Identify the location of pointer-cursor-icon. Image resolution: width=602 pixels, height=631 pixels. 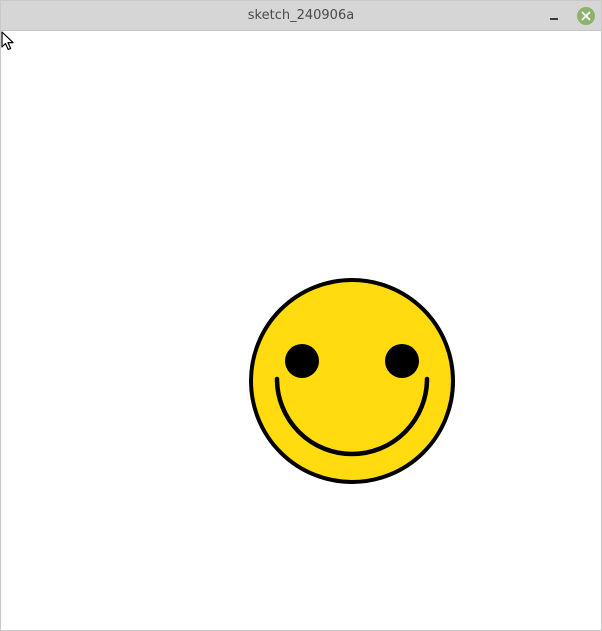
(7, 41).